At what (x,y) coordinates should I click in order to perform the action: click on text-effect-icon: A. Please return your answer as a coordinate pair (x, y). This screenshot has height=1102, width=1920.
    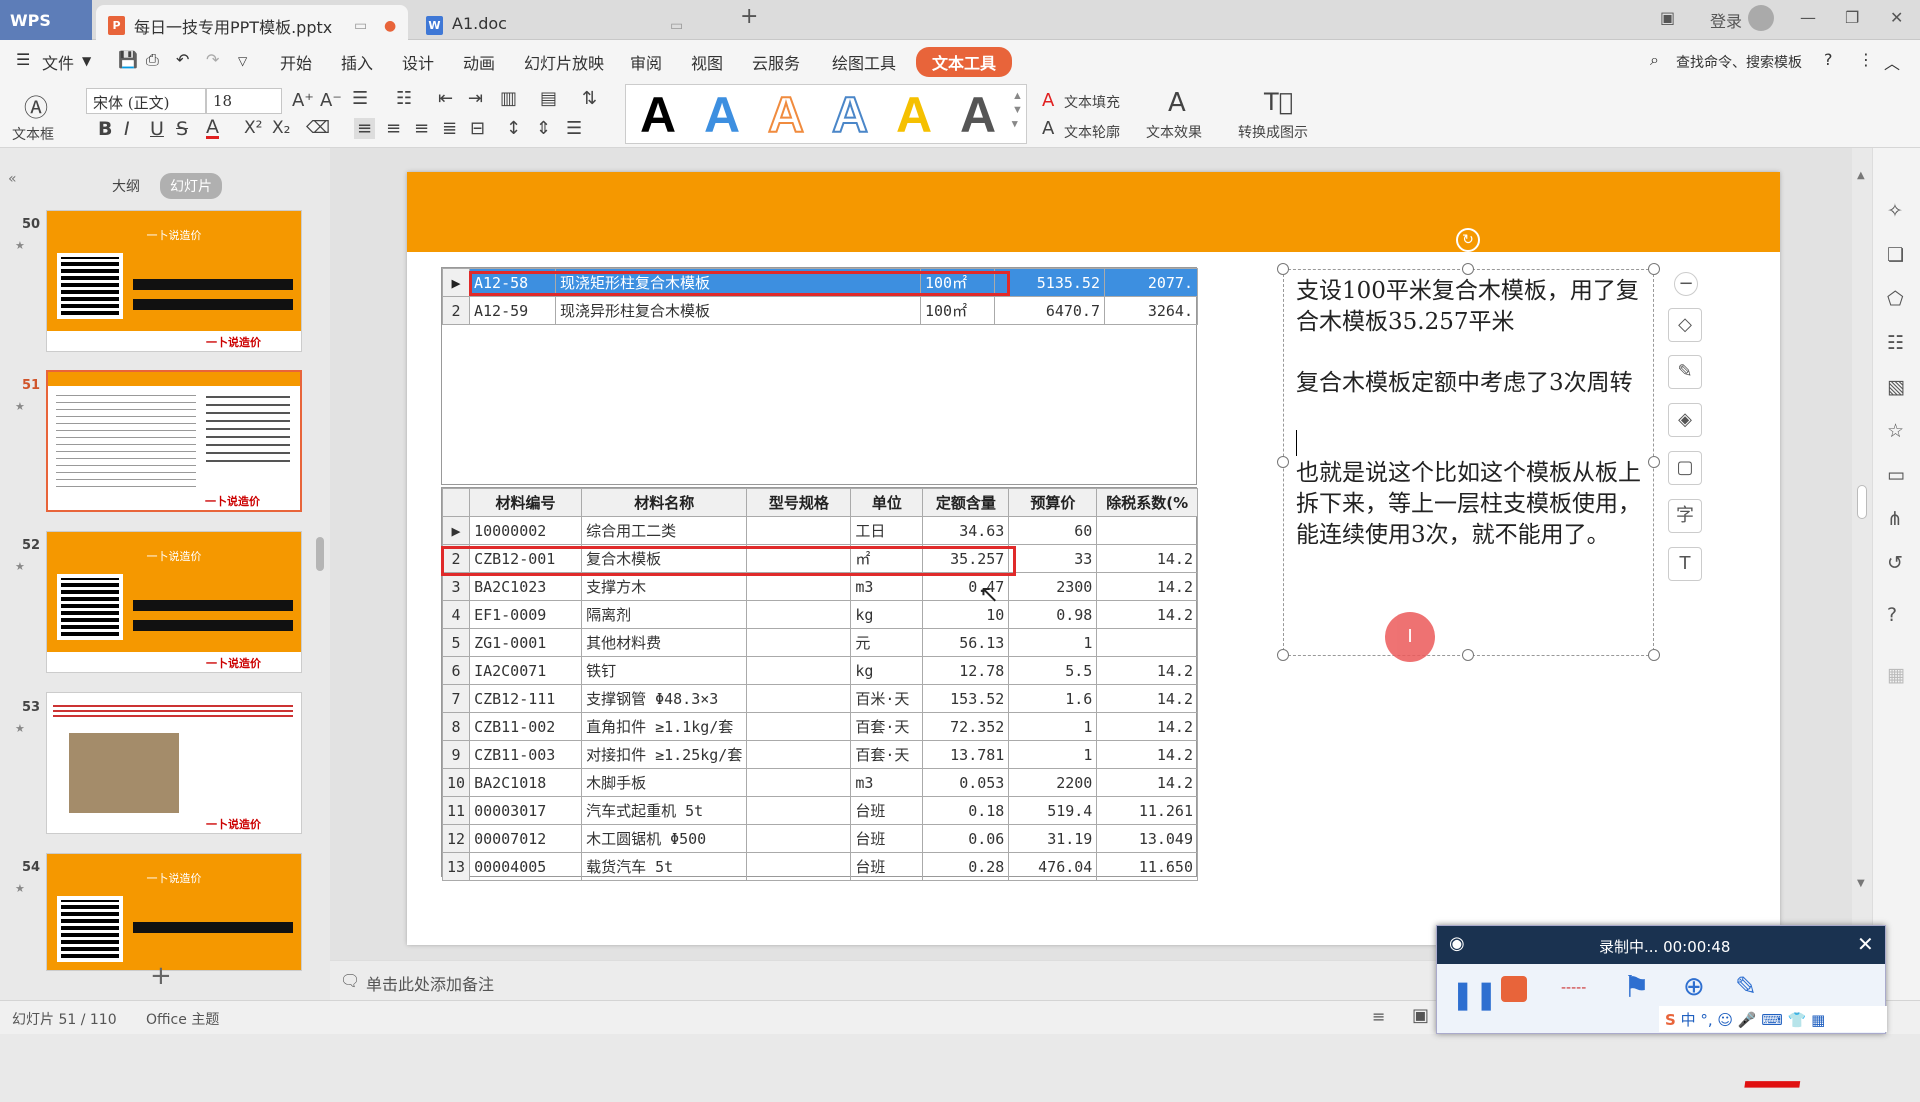
    Looking at the image, I should click on (1177, 103).